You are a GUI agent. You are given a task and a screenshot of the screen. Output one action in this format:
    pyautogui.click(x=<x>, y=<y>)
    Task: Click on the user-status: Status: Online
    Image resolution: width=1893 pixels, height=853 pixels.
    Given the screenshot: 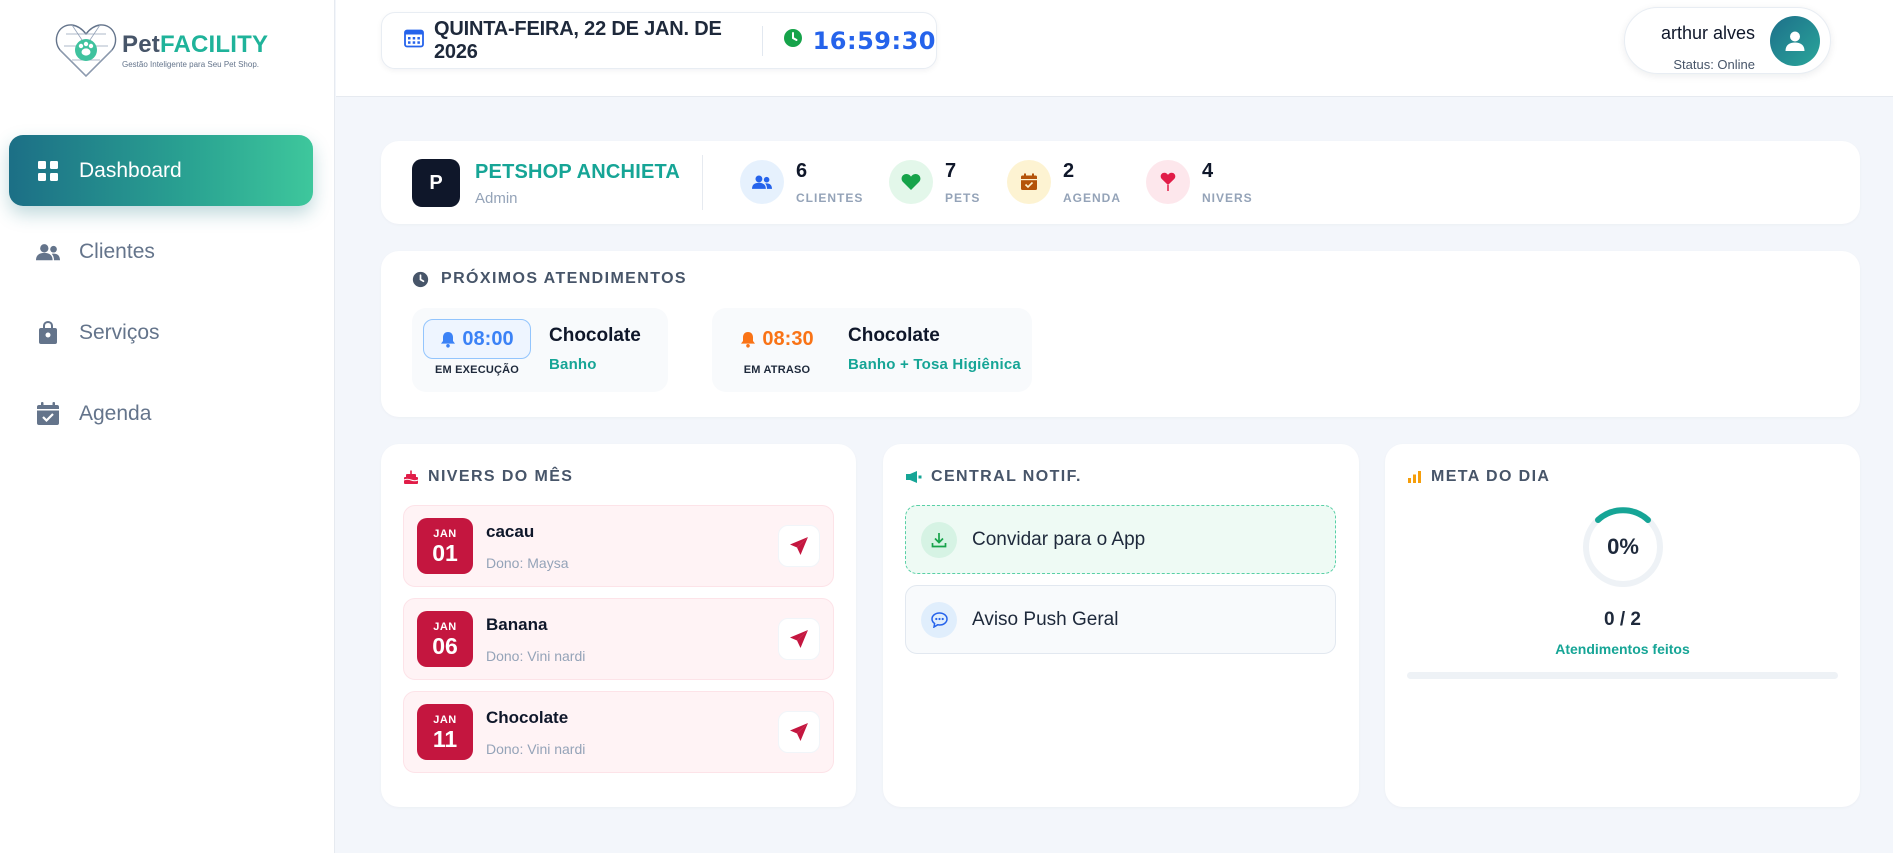 What is the action you would take?
    pyautogui.click(x=1714, y=64)
    